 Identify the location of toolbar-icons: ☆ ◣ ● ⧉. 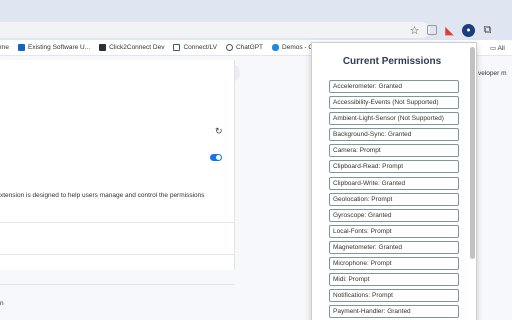
(454, 30).